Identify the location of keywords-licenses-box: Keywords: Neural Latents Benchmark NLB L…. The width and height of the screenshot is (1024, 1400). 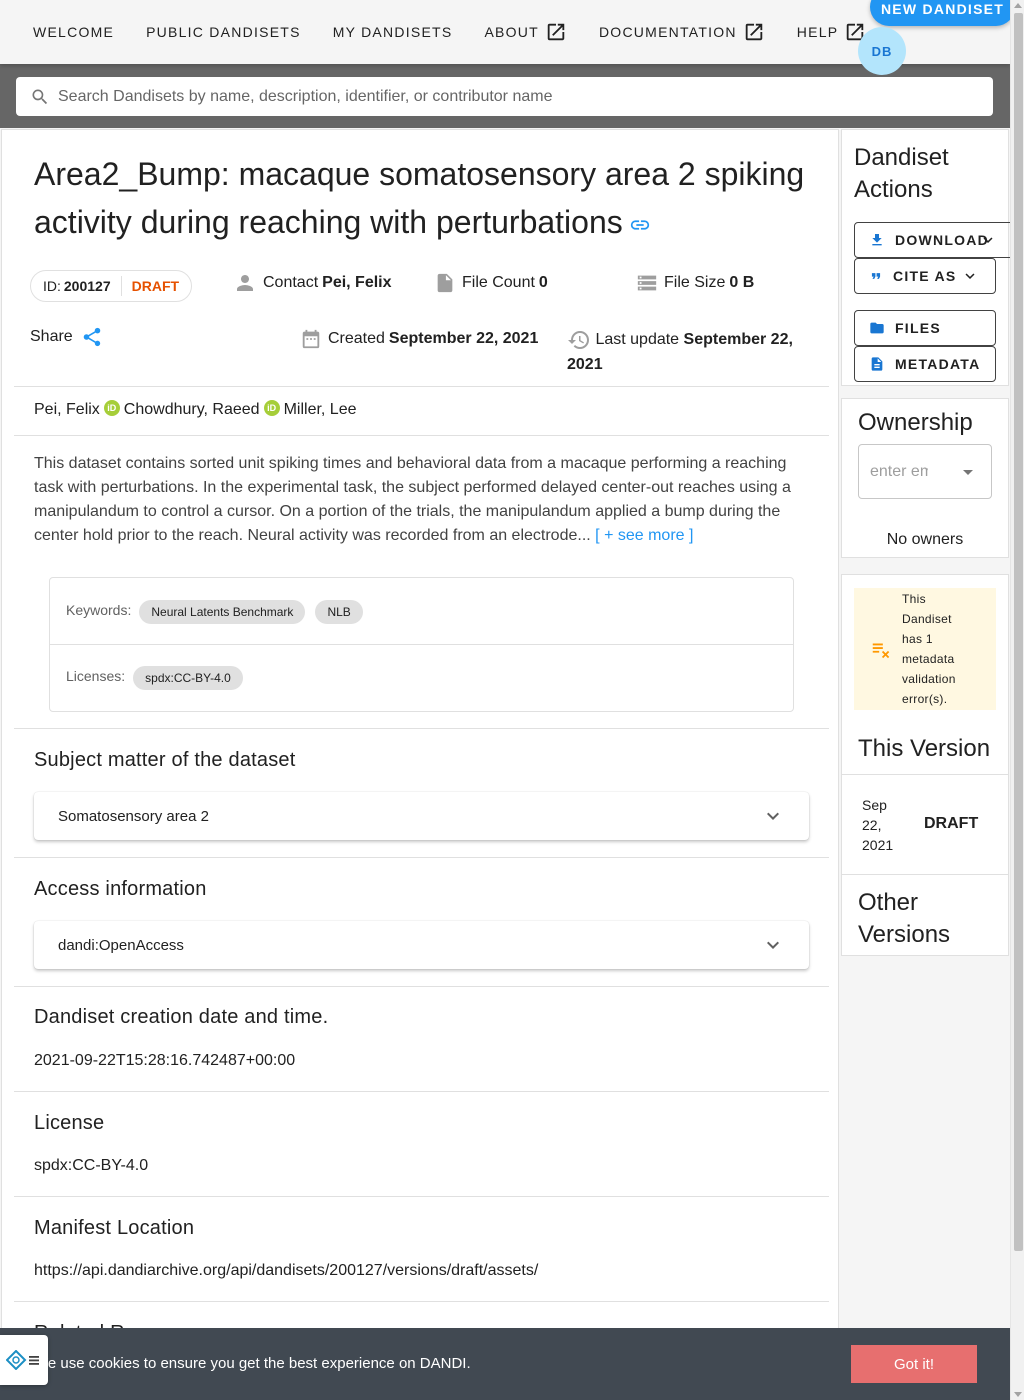
(421, 644).